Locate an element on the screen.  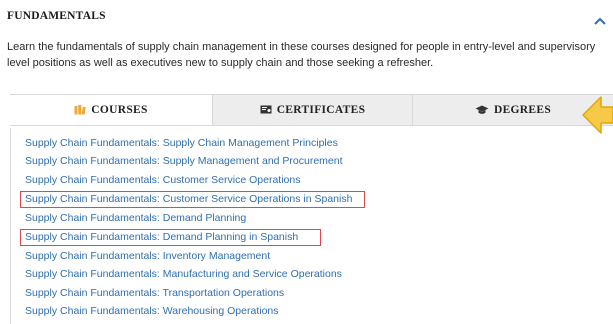
section-title: FUNDAMENTALS is located at coordinates (56, 16).